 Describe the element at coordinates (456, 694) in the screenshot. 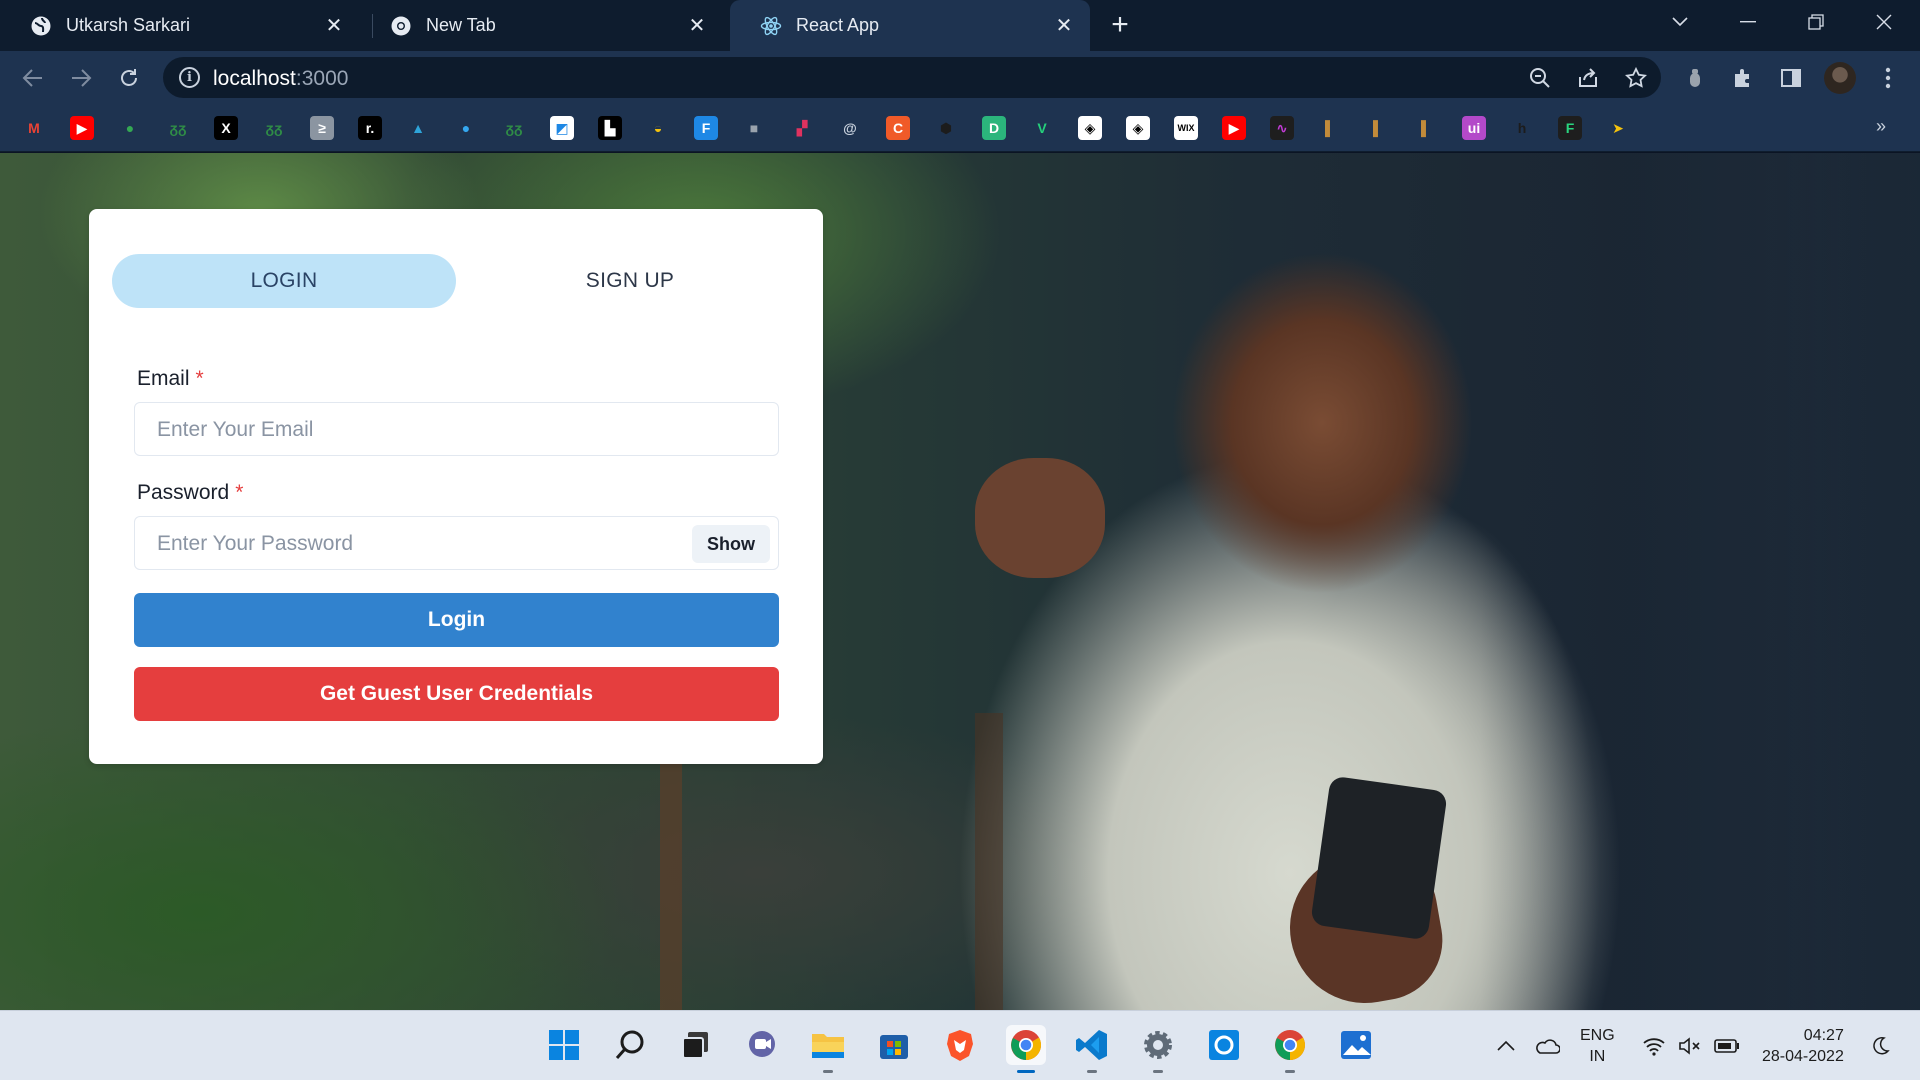

I see `guest-credentials-button: Get Guest User Credentials` at that location.